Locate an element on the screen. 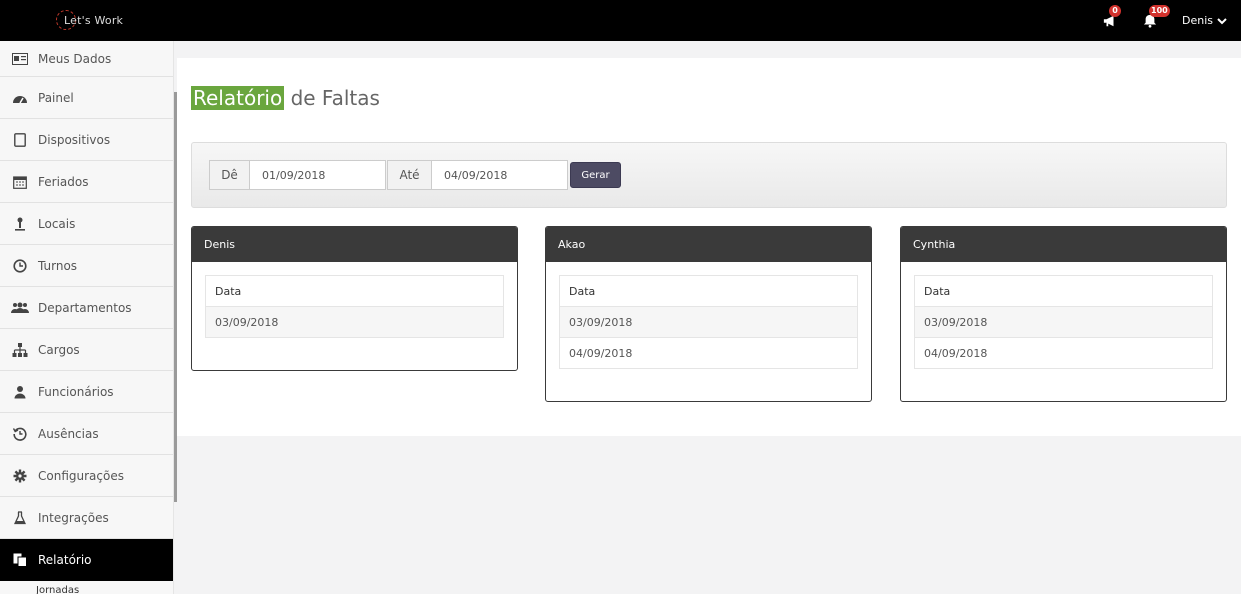 The height and width of the screenshot is (594, 1241). flask-icon is located at coordinates (20, 518).